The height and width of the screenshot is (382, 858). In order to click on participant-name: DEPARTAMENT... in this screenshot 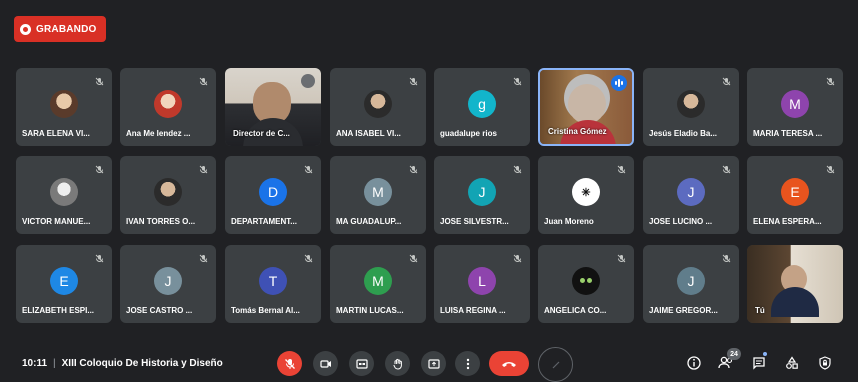, I will do `click(264, 221)`.